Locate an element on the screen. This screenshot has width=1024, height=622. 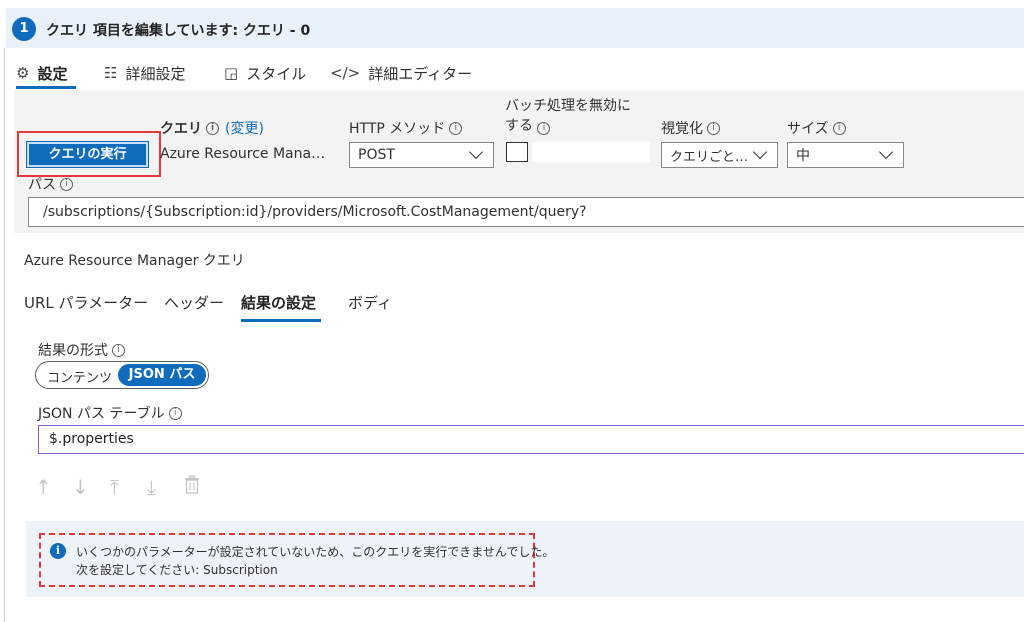
http-label-text: HTTP メソッド is located at coordinates (397, 129).